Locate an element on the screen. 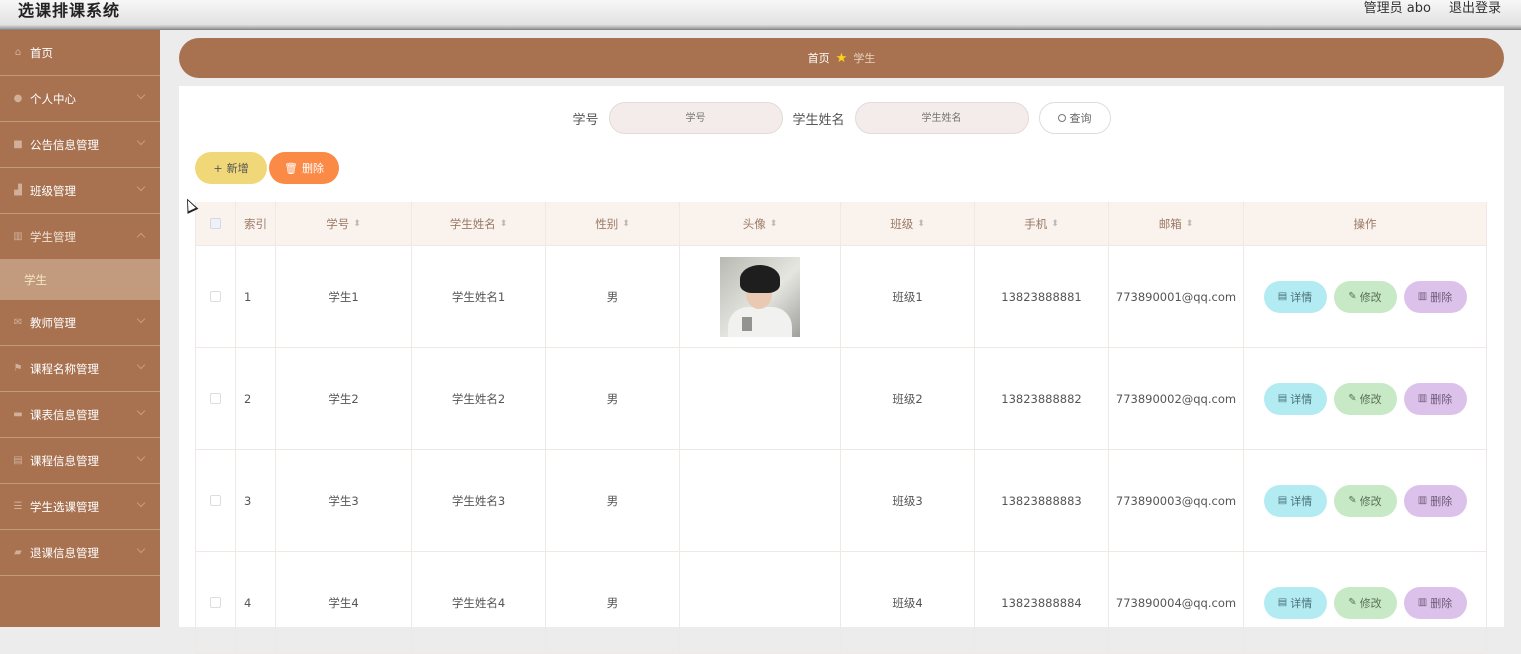 Image resolution: width=1521 pixels, height=654 pixels. sidebar-item-label: 个人中心 is located at coordinates (53, 98).